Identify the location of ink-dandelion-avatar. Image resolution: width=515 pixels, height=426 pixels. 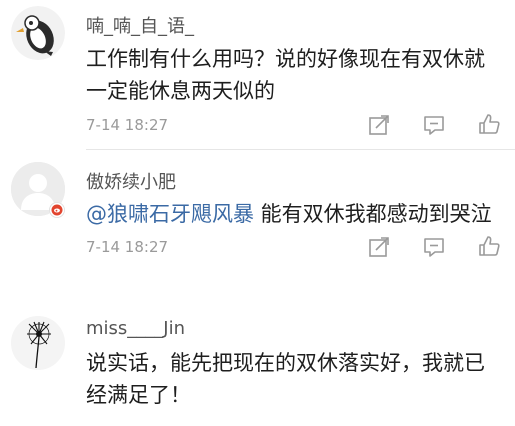
(38, 343).